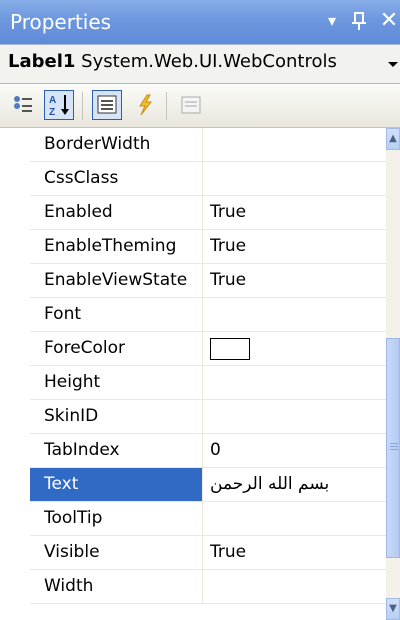 Image resolution: width=400 pixels, height=620 pixels. Describe the element at coordinates (208, 485) in the screenshot. I see `property-row-text: Text بسم الله الرحمن` at that location.